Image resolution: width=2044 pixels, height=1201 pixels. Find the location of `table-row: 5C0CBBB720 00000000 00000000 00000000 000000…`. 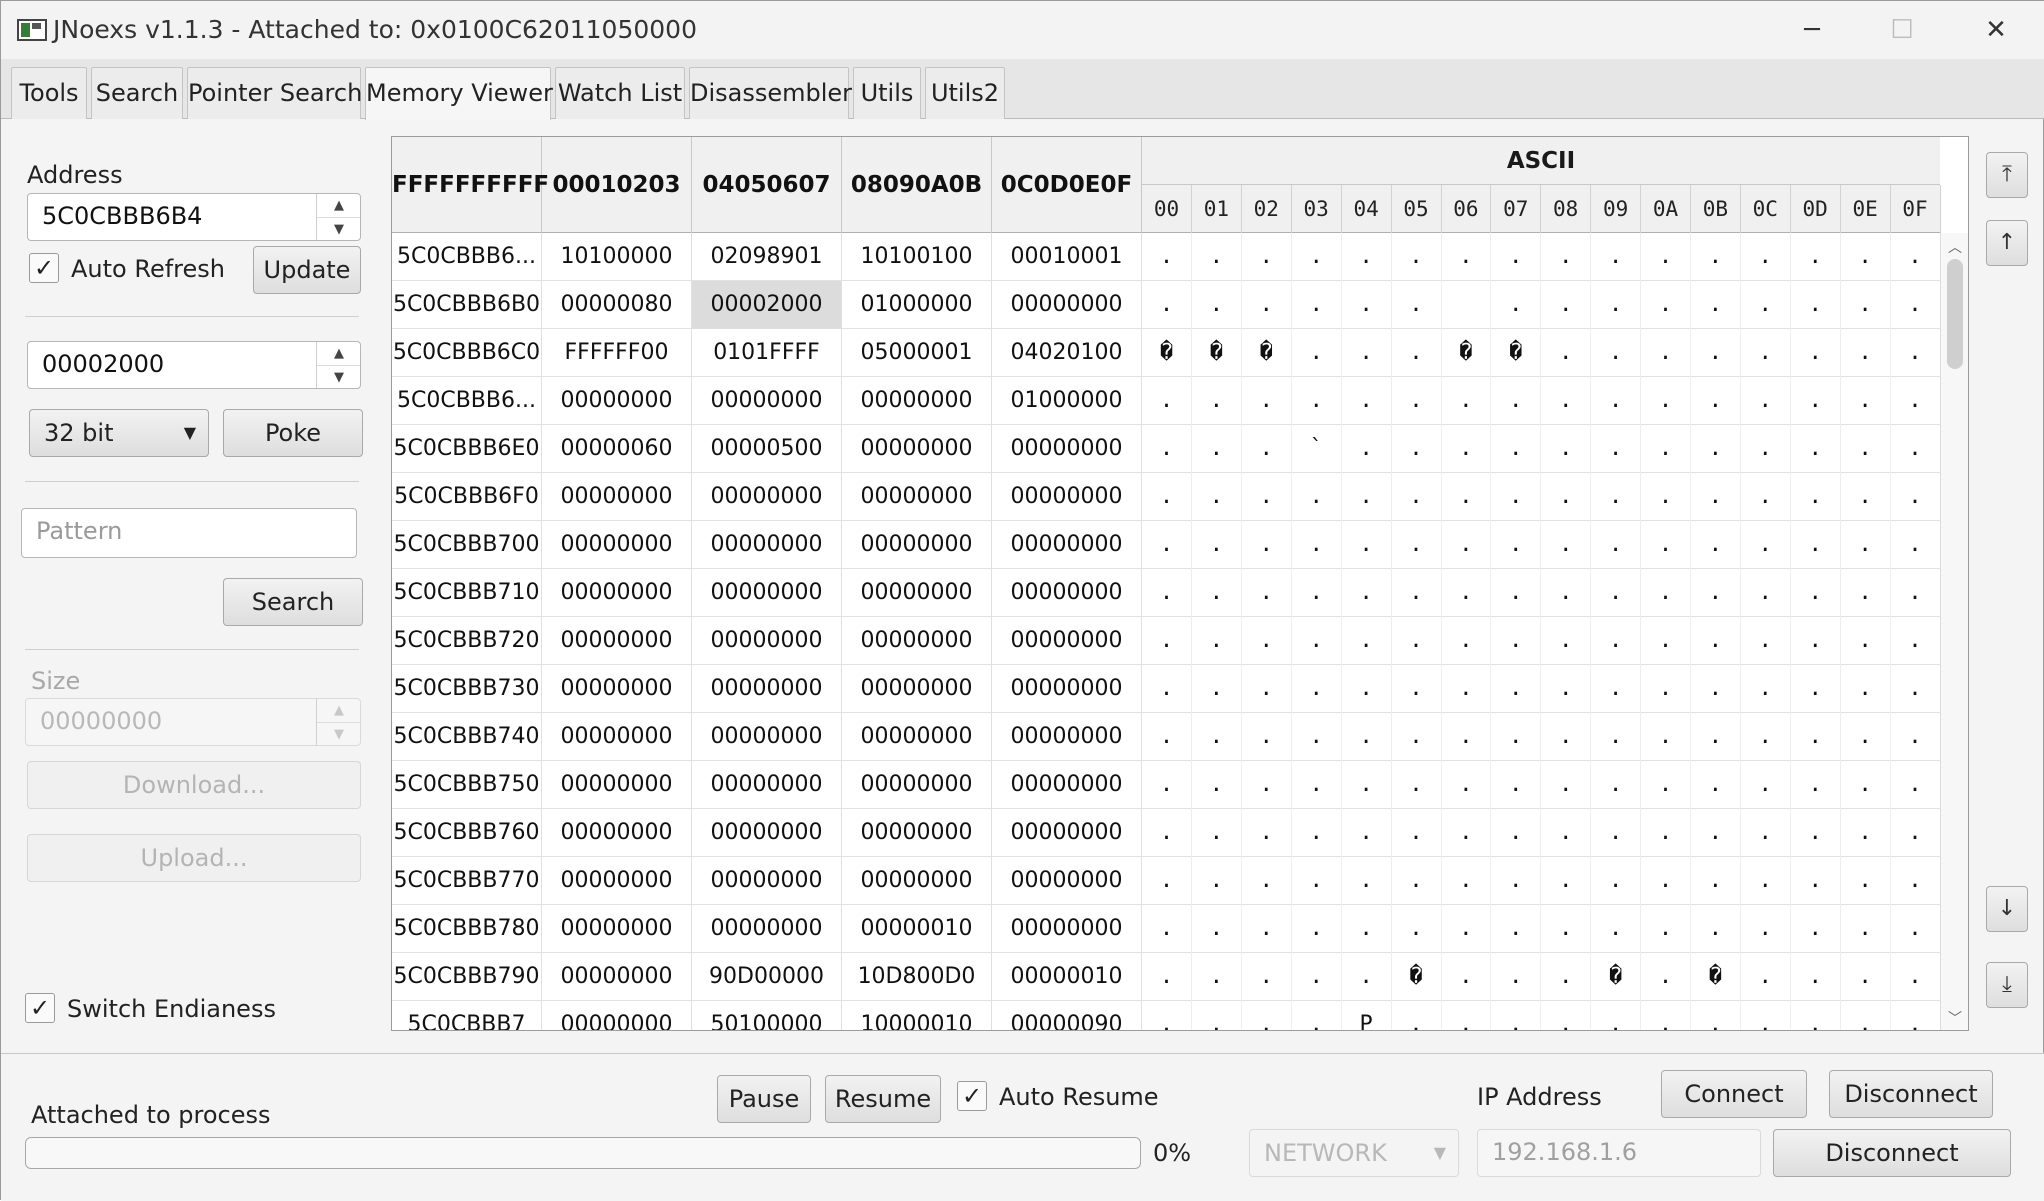

table-row: 5C0CBBB720 00000000 00000000 00000000 000000… is located at coordinates (1166, 641).